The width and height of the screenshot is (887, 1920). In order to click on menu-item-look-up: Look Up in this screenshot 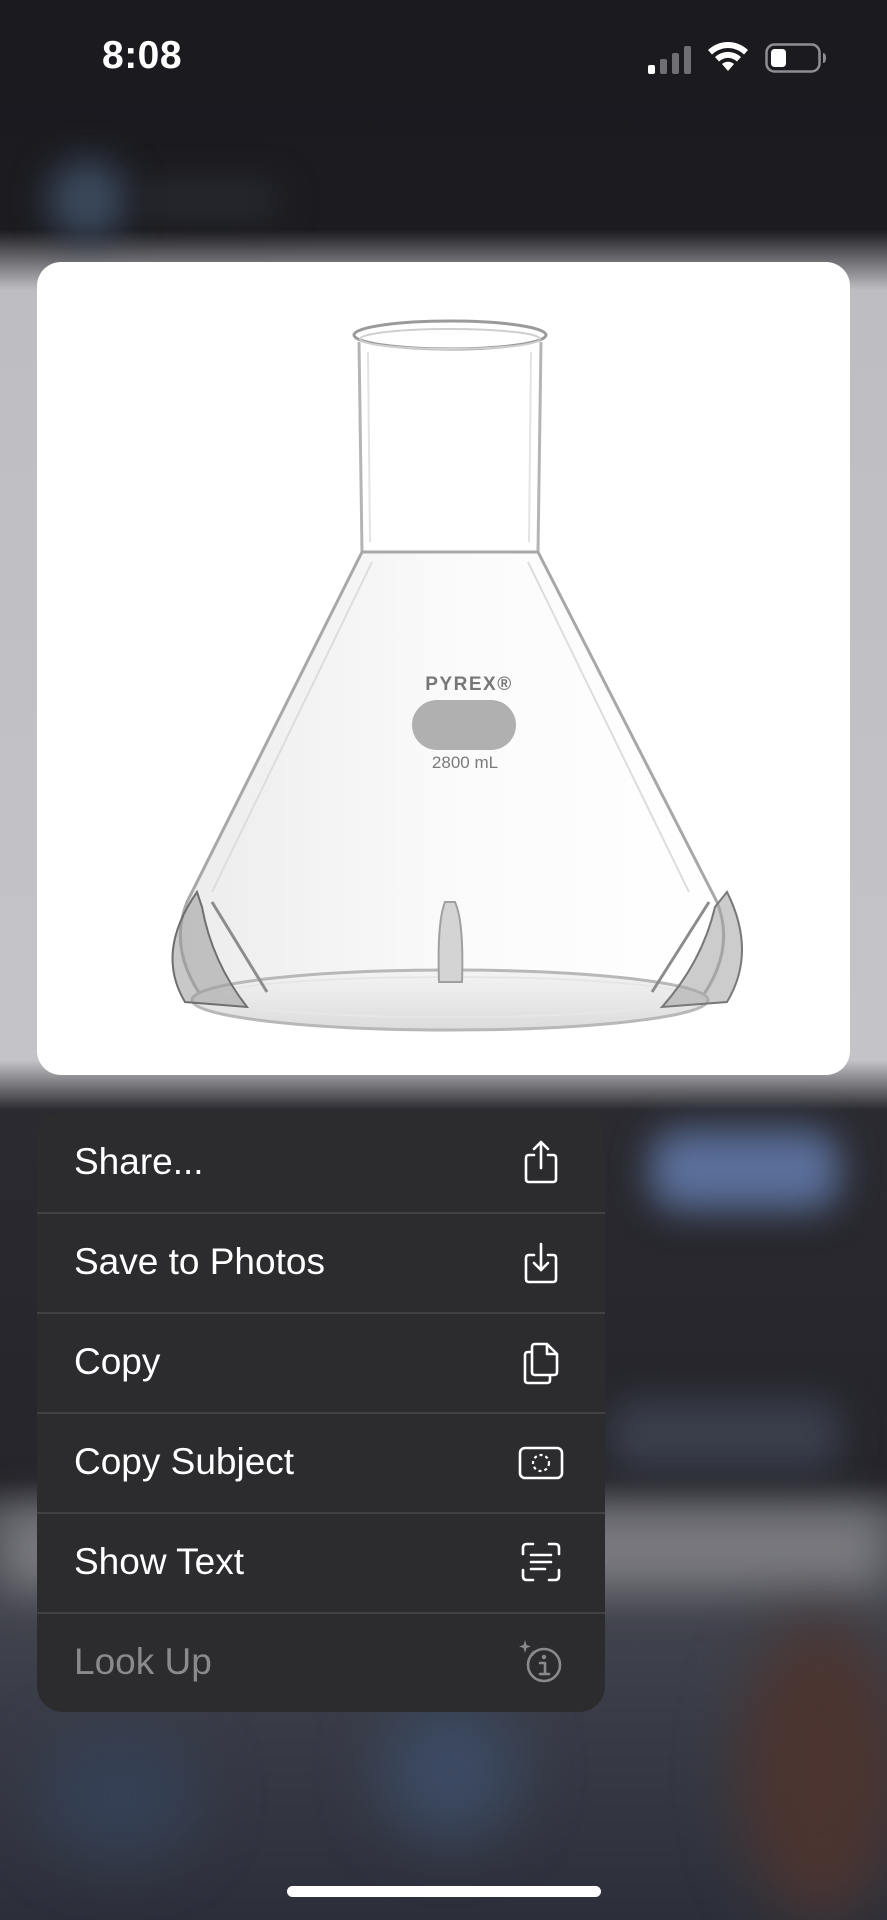, I will do `click(321, 1662)`.